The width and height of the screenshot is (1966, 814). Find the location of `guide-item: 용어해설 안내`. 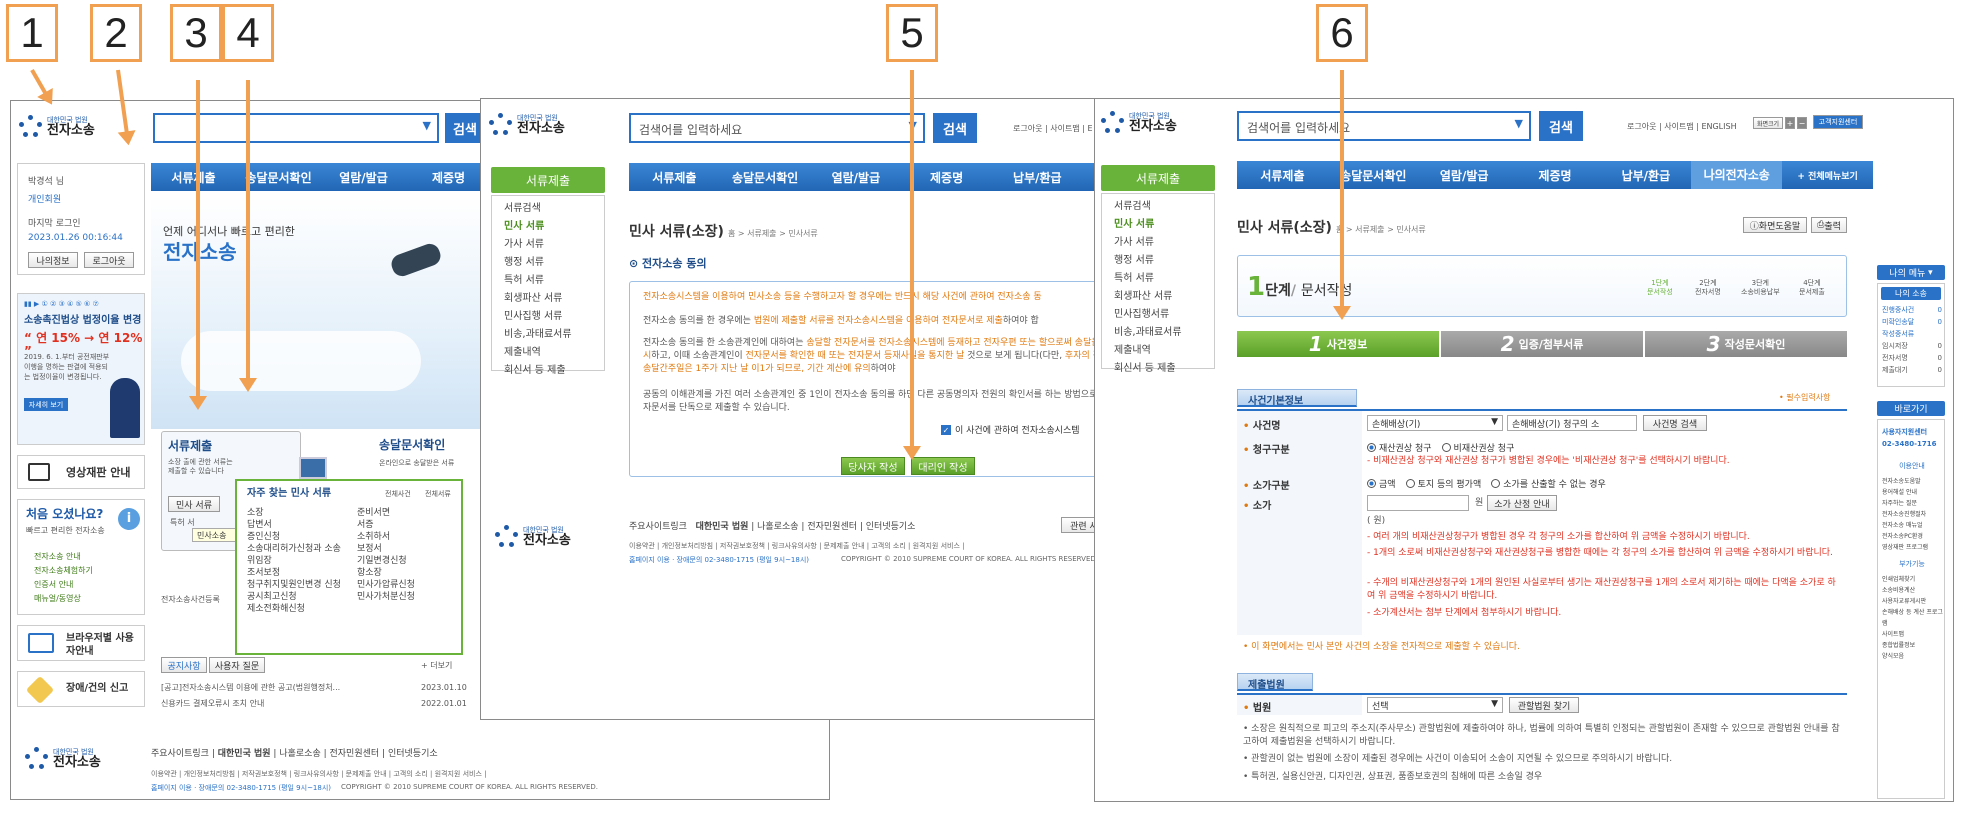

guide-item: 용어해설 안내 is located at coordinates (1905, 492).